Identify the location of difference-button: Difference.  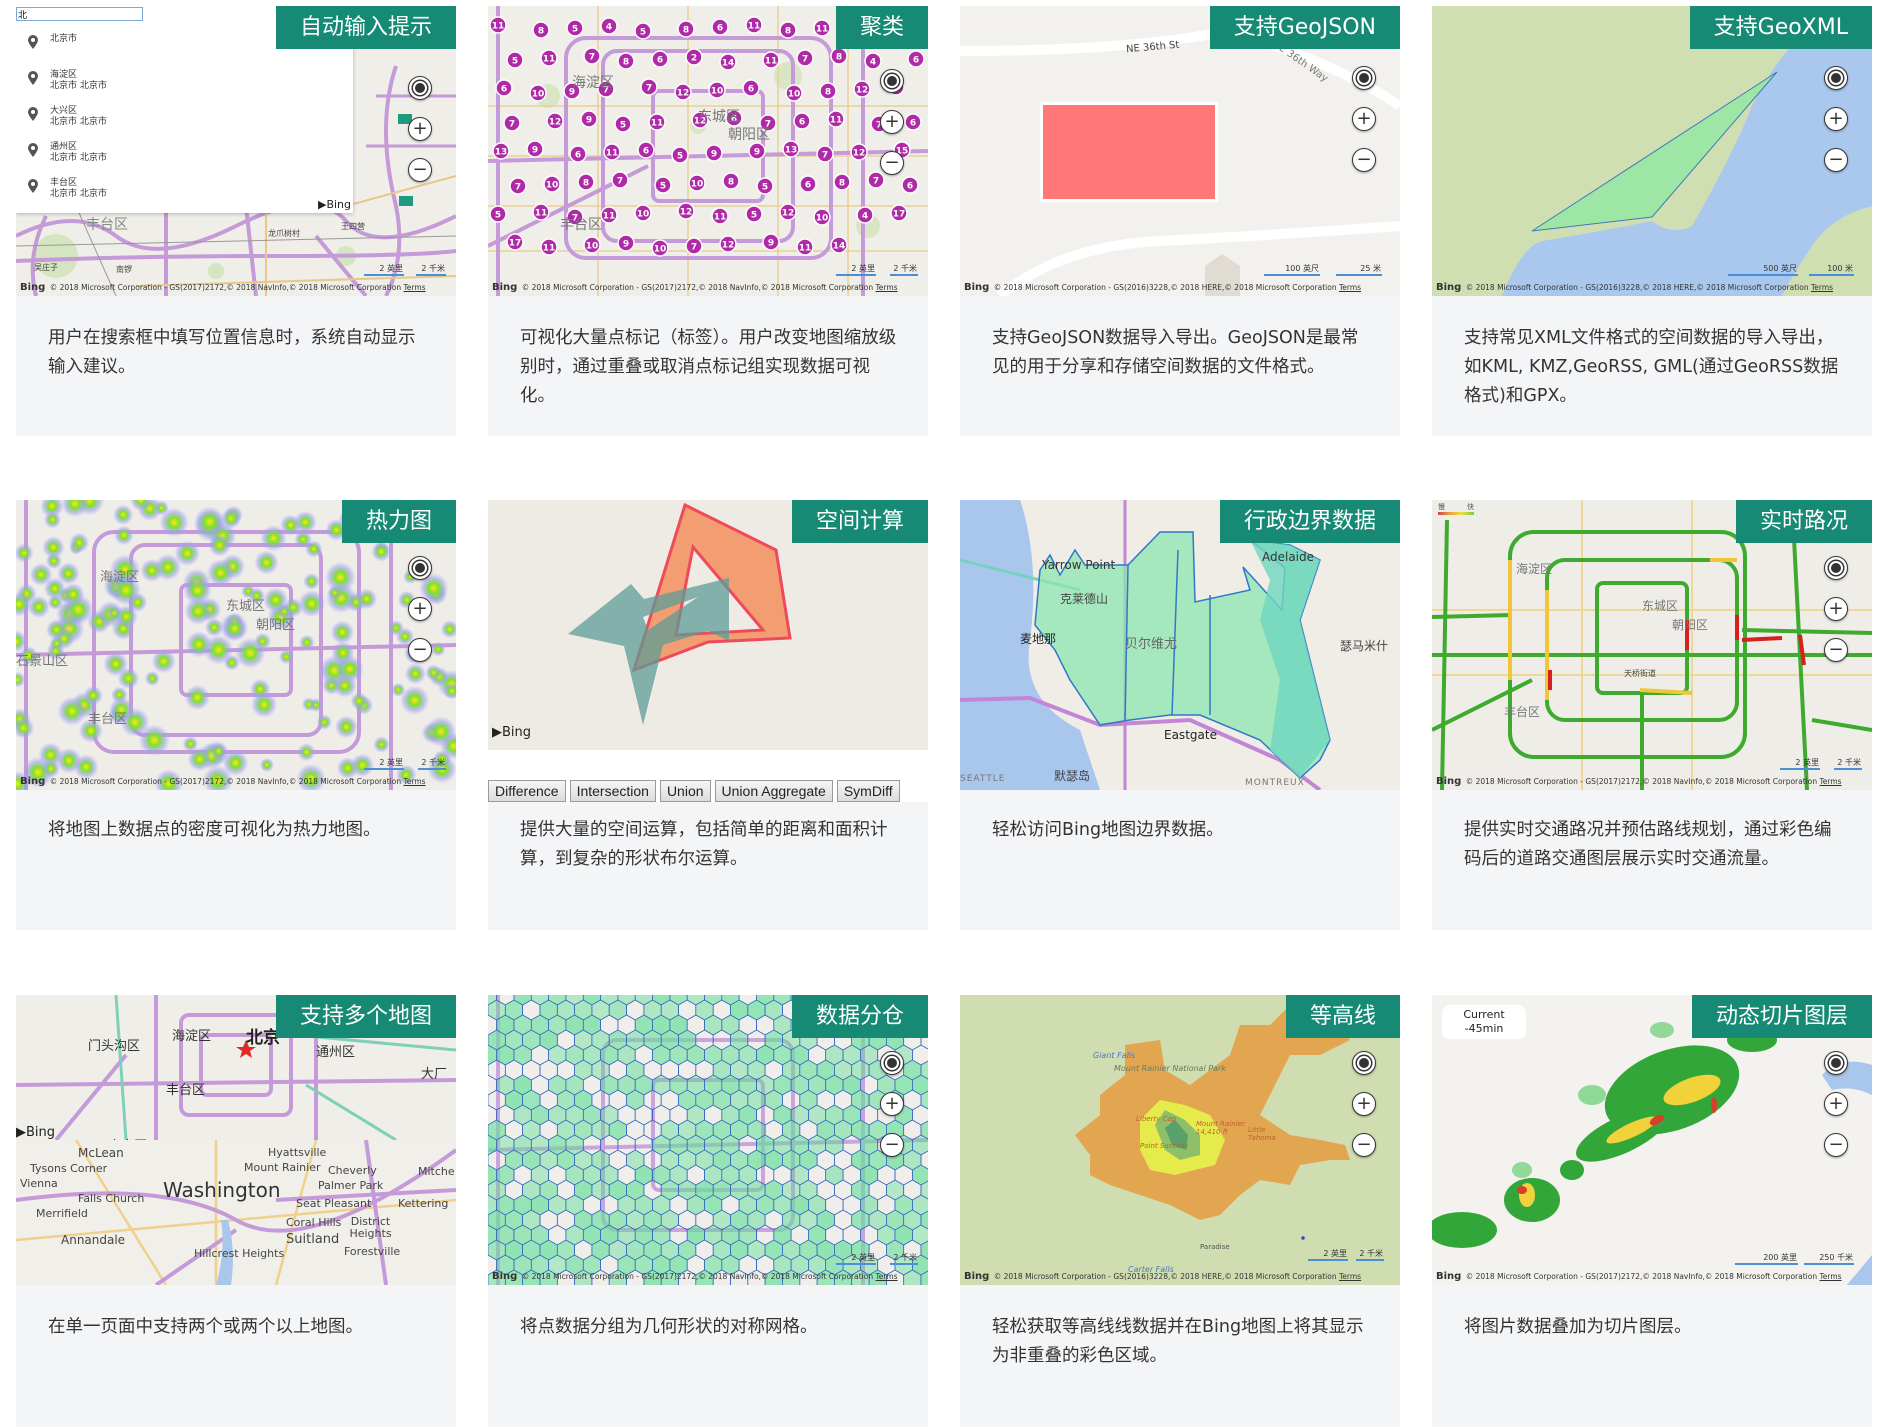
(527, 791).